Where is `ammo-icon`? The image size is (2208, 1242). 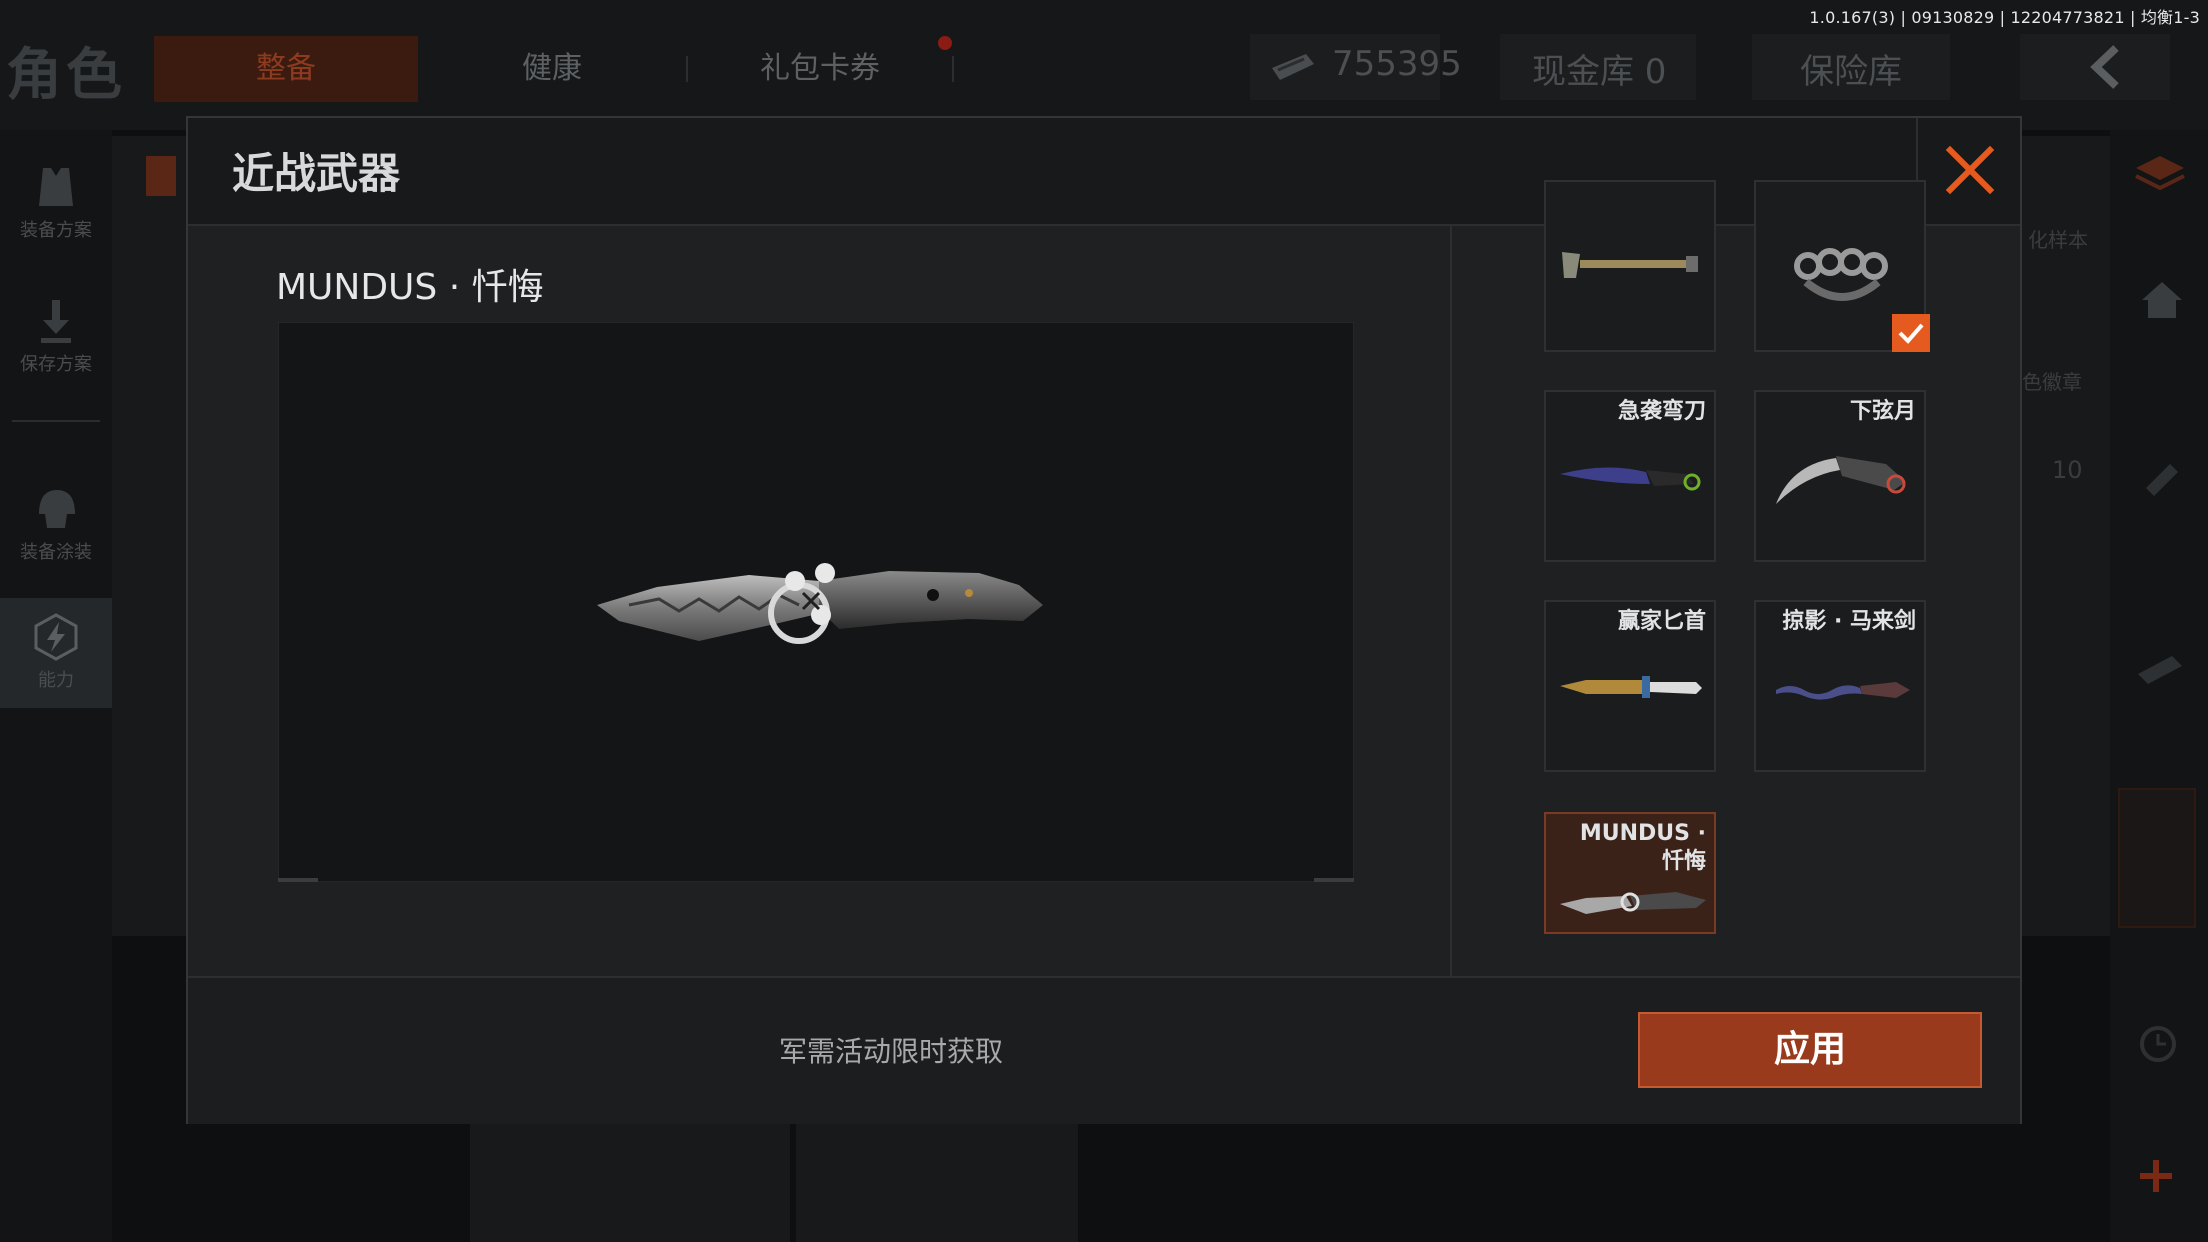 ammo-icon is located at coordinates (2160, 672).